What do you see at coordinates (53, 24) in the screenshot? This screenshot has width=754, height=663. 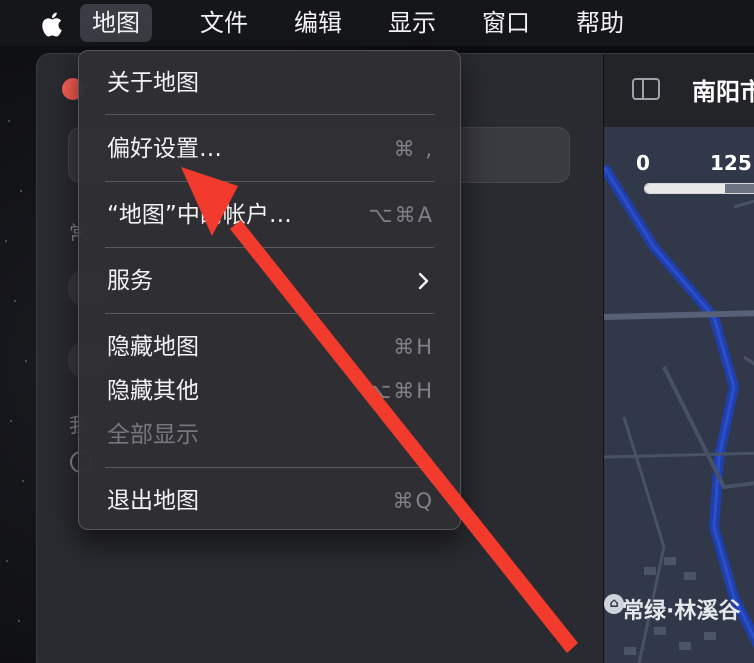 I see `apple-logo-icon` at bounding box center [53, 24].